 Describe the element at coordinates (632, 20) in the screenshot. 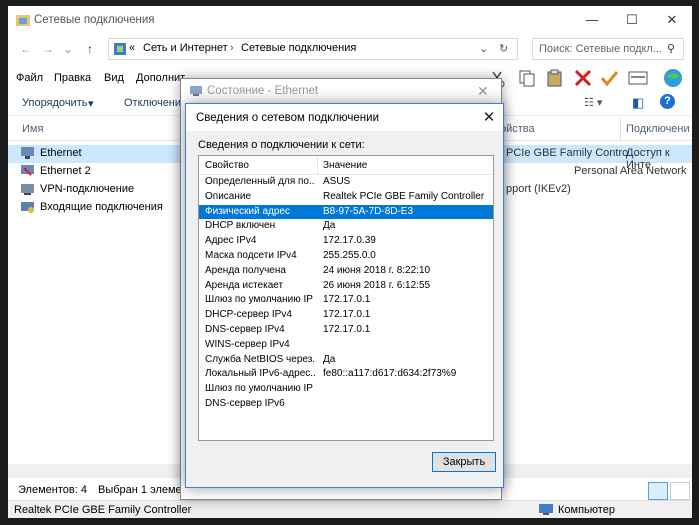

I see `maximize-button: ☐` at that location.